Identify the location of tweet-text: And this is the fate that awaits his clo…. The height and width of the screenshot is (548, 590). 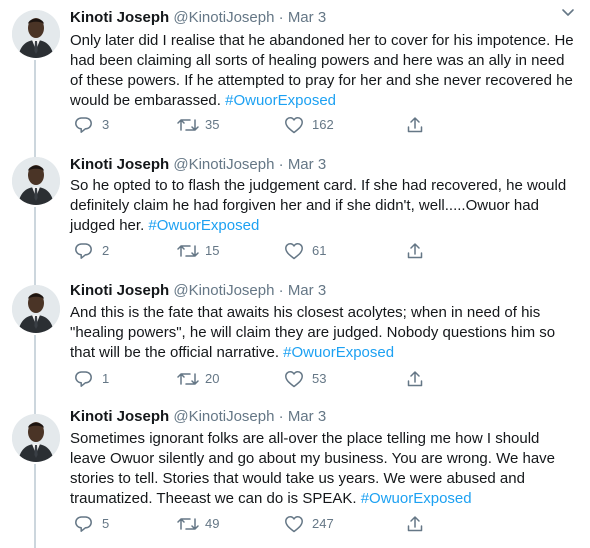
(323, 333).